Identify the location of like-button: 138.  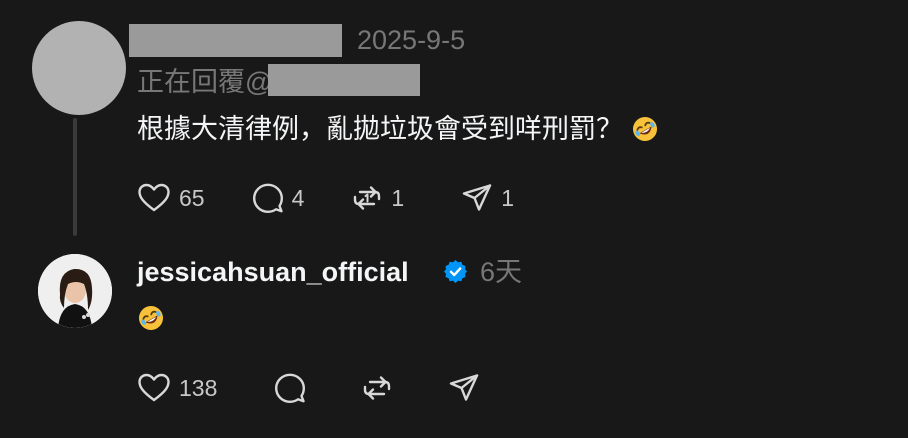
(177, 388).